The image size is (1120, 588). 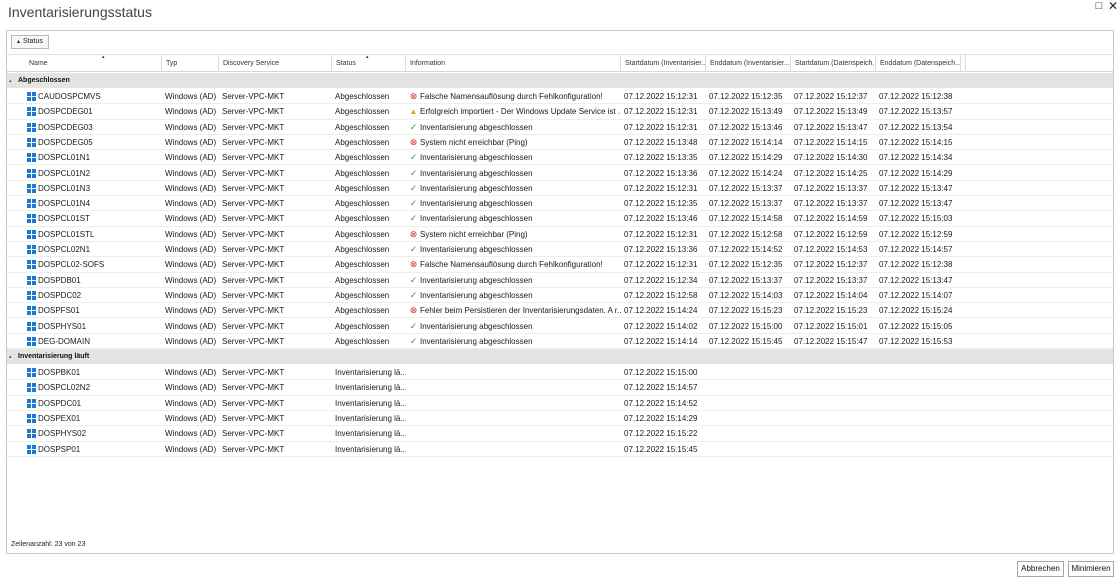 What do you see at coordinates (513, 249) in the screenshot?
I see `cell-info: ✓ Inventarisierung abgeschlossen` at bounding box center [513, 249].